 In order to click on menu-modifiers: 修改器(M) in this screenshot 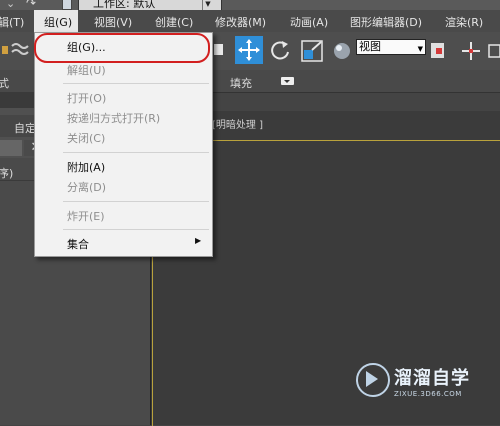, I will do `click(240, 22)`.